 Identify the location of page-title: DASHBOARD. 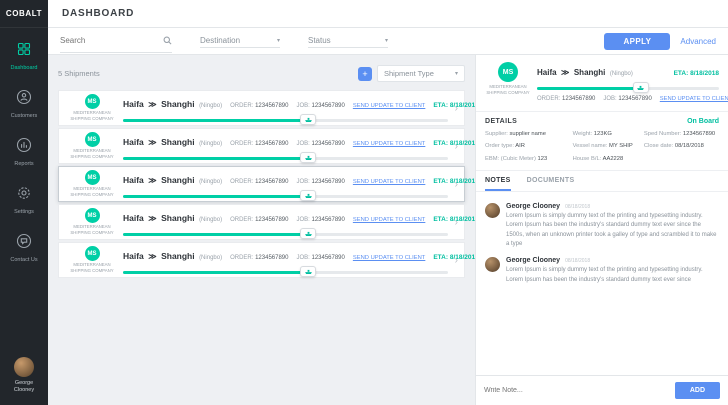
(98, 13).